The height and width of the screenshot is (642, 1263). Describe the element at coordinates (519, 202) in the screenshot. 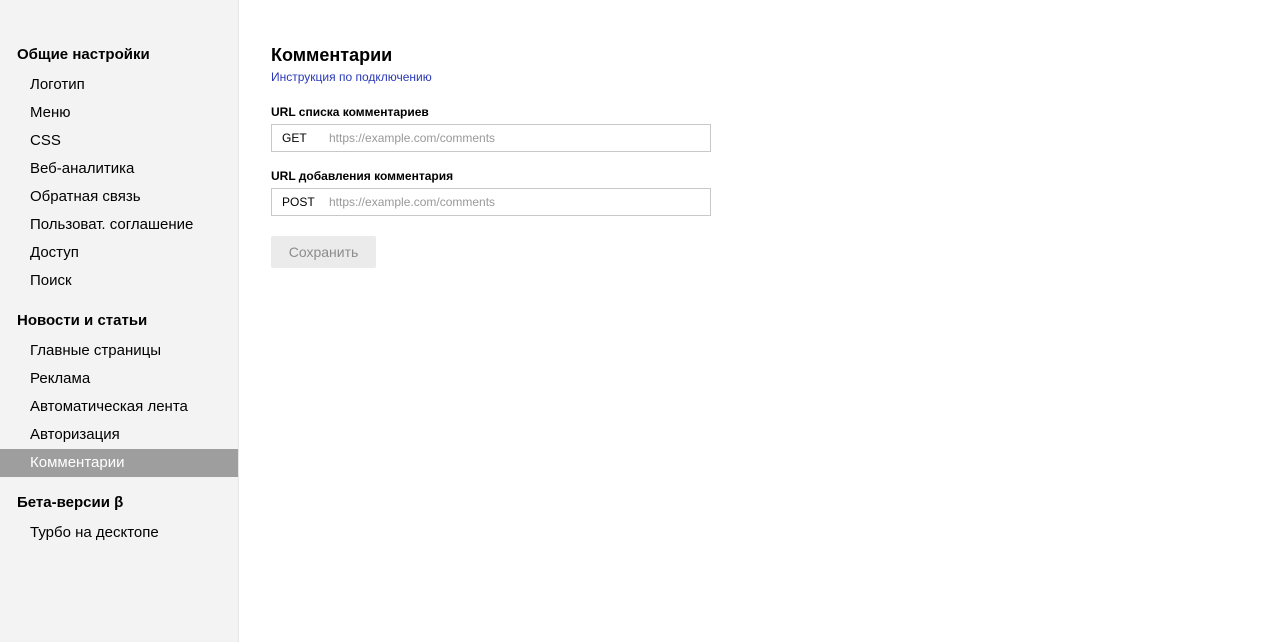

I see `add-comment-url-input` at that location.